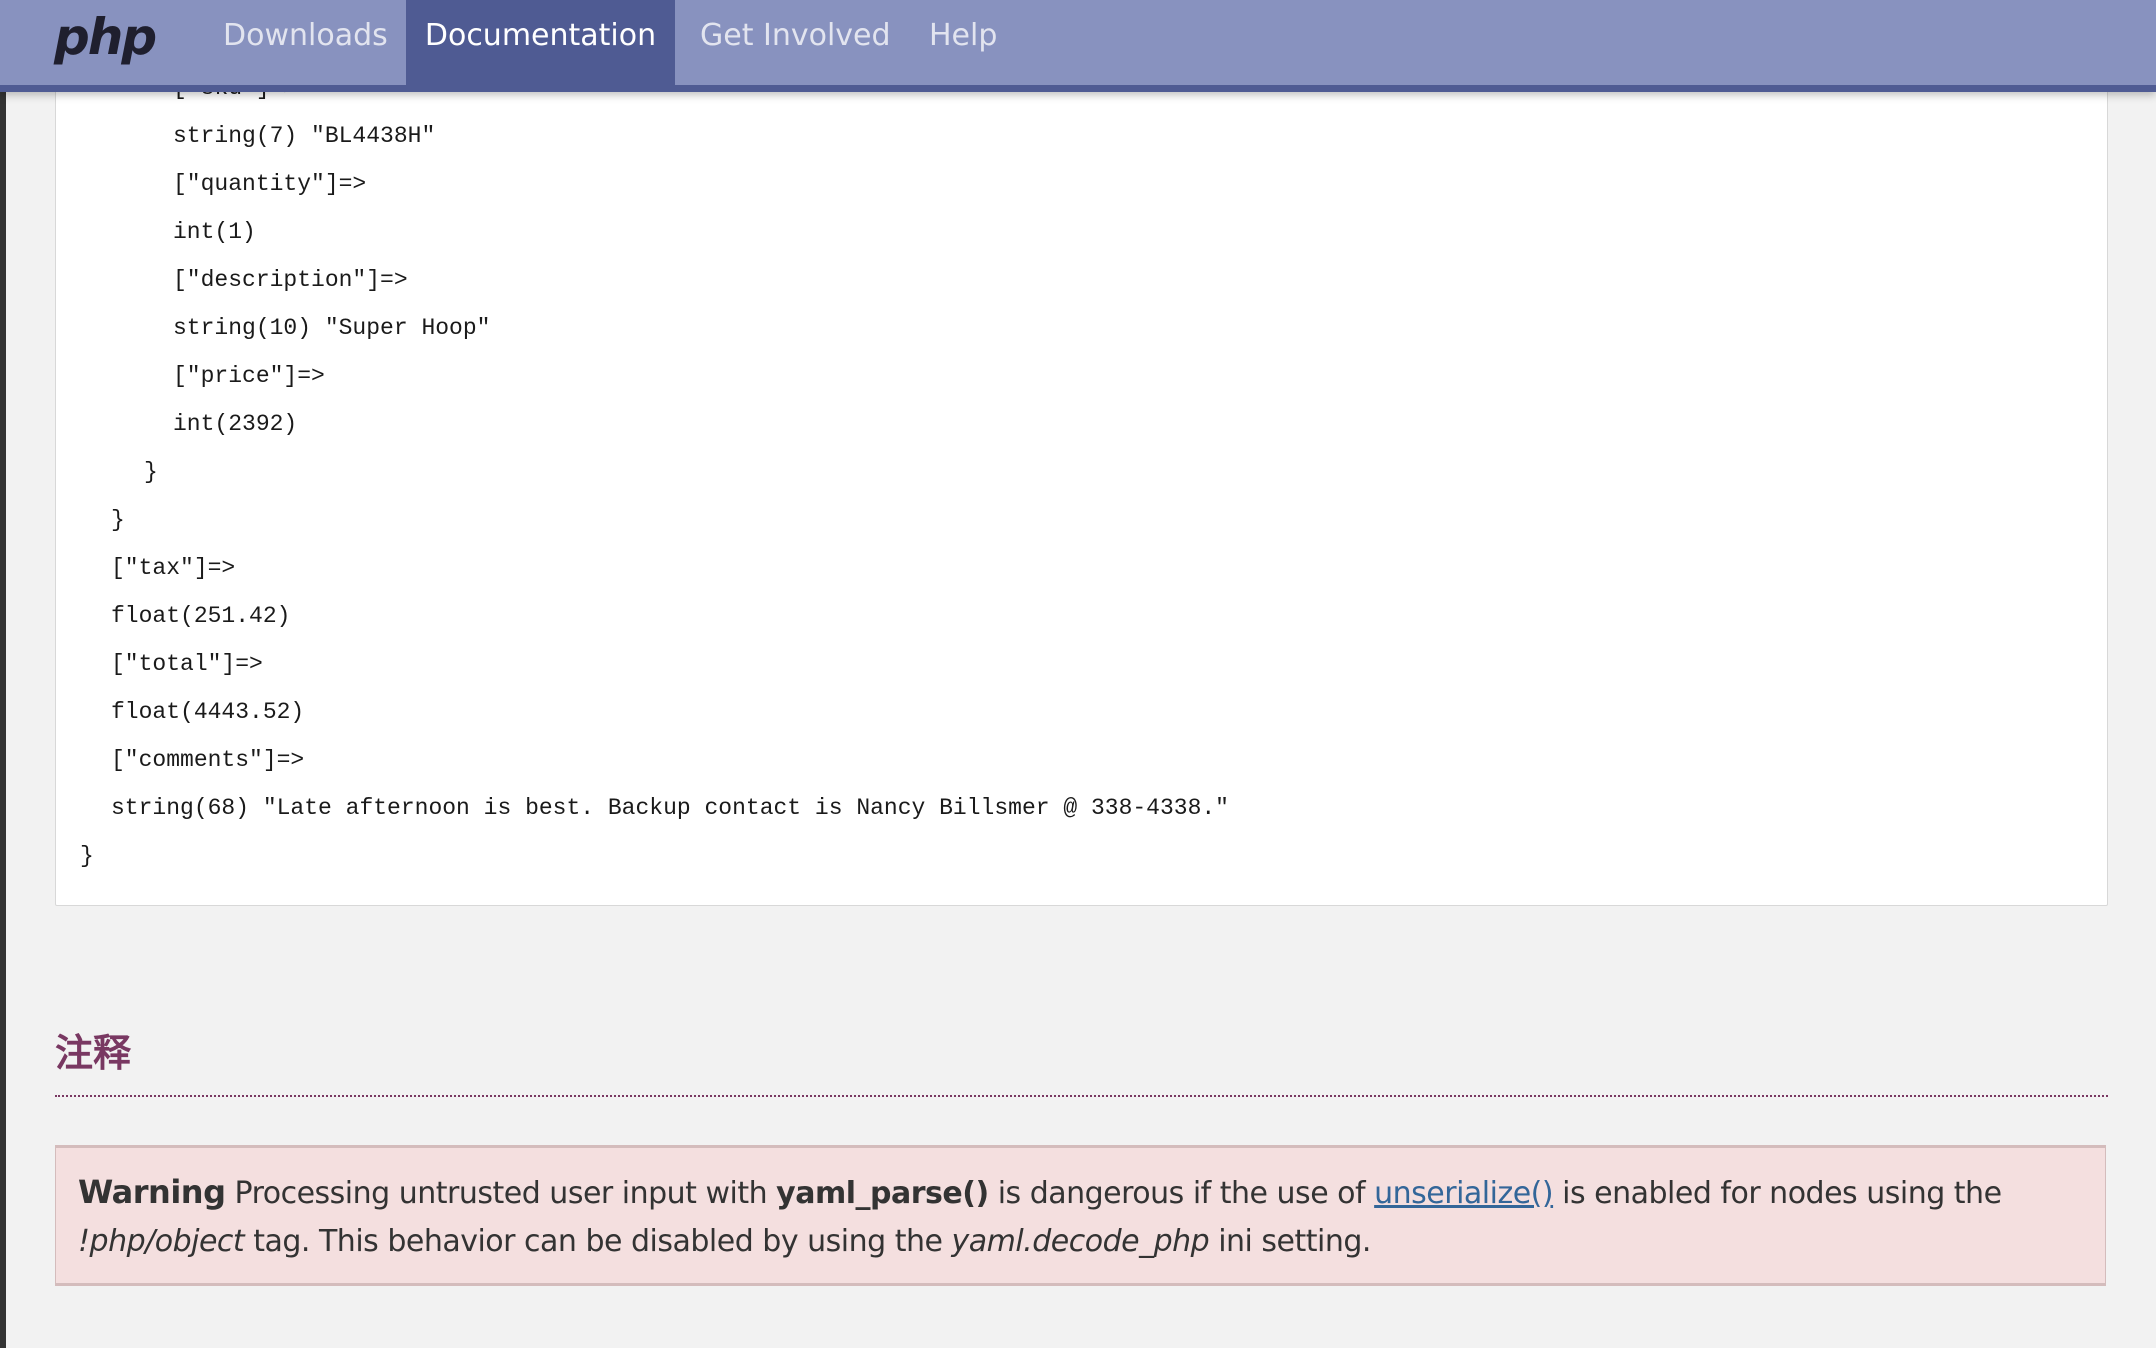 The height and width of the screenshot is (1348, 2156). Describe the element at coordinates (161, 1241) in the screenshot. I see `php-object-tag: !php/object` at that location.